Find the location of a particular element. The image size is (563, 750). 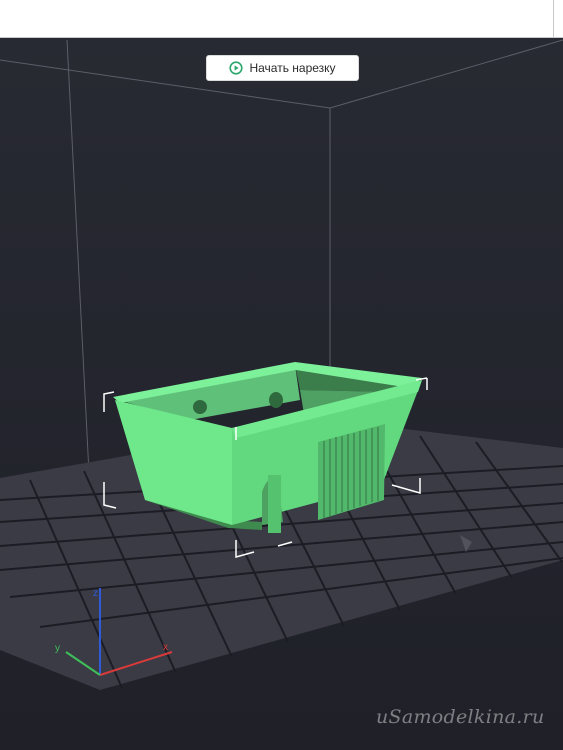

watermark-text: uSamodelkina.ru is located at coordinates (460, 717).